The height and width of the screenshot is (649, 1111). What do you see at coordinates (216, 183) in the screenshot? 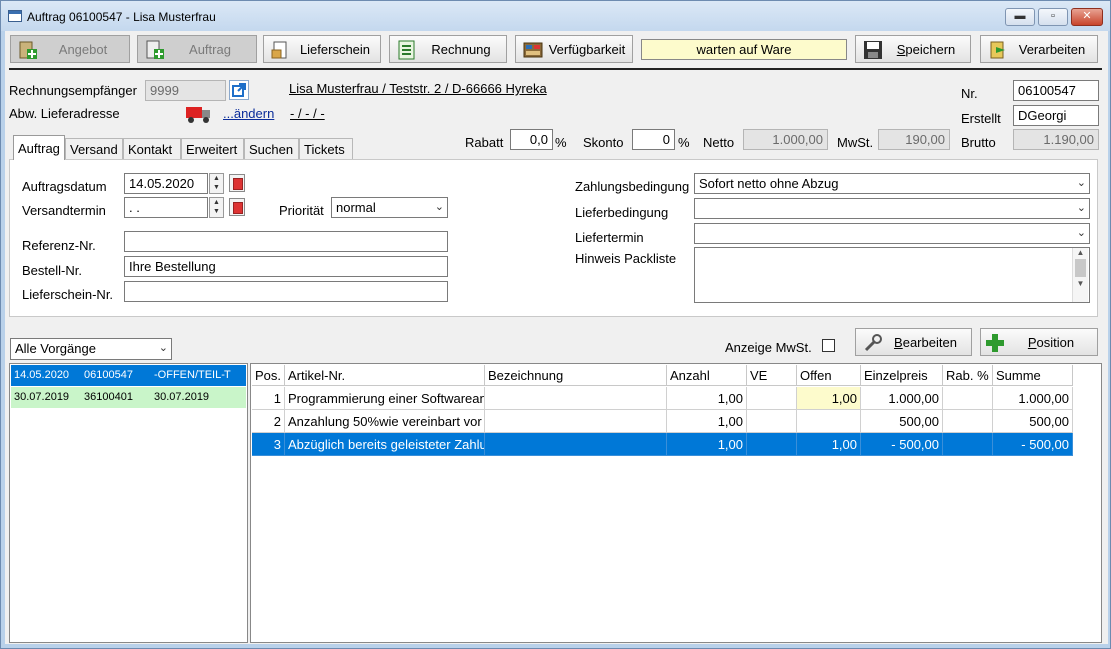
I see `auftragsdatum-spinner: ▲ ▼` at bounding box center [216, 183].